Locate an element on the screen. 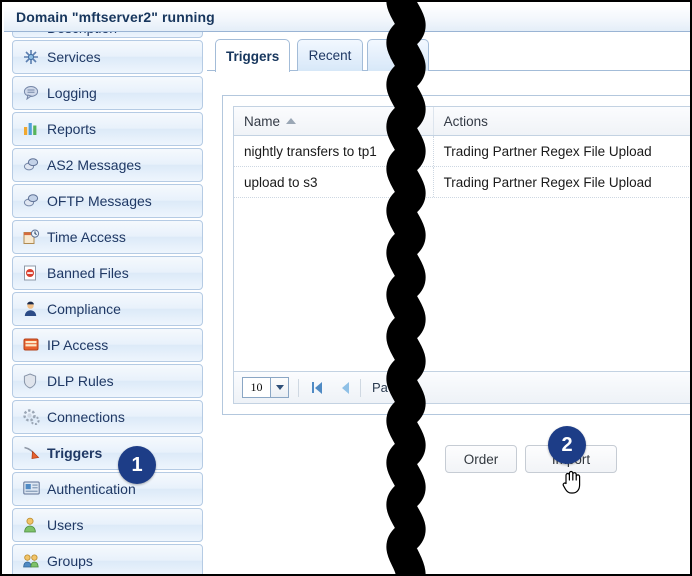  column-header-name: Name is located at coordinates (334, 121).